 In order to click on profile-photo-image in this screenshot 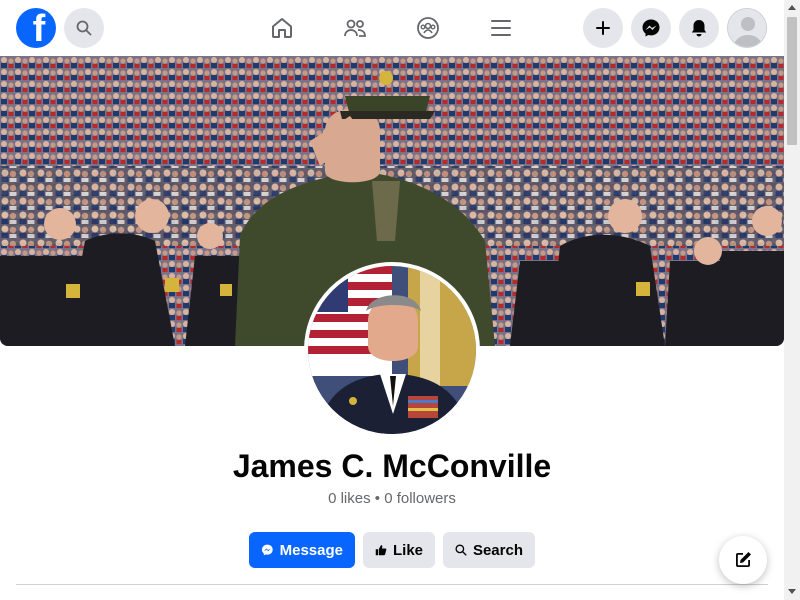, I will do `click(392, 350)`.